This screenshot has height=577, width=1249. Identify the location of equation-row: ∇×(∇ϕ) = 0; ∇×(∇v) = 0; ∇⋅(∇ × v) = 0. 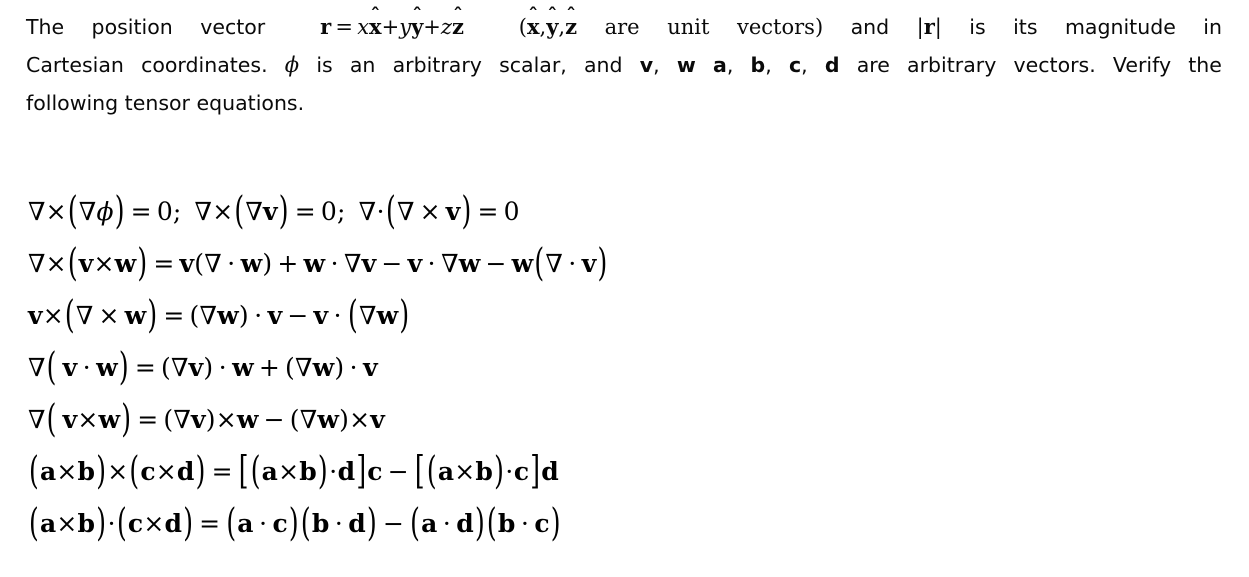
(274, 210).